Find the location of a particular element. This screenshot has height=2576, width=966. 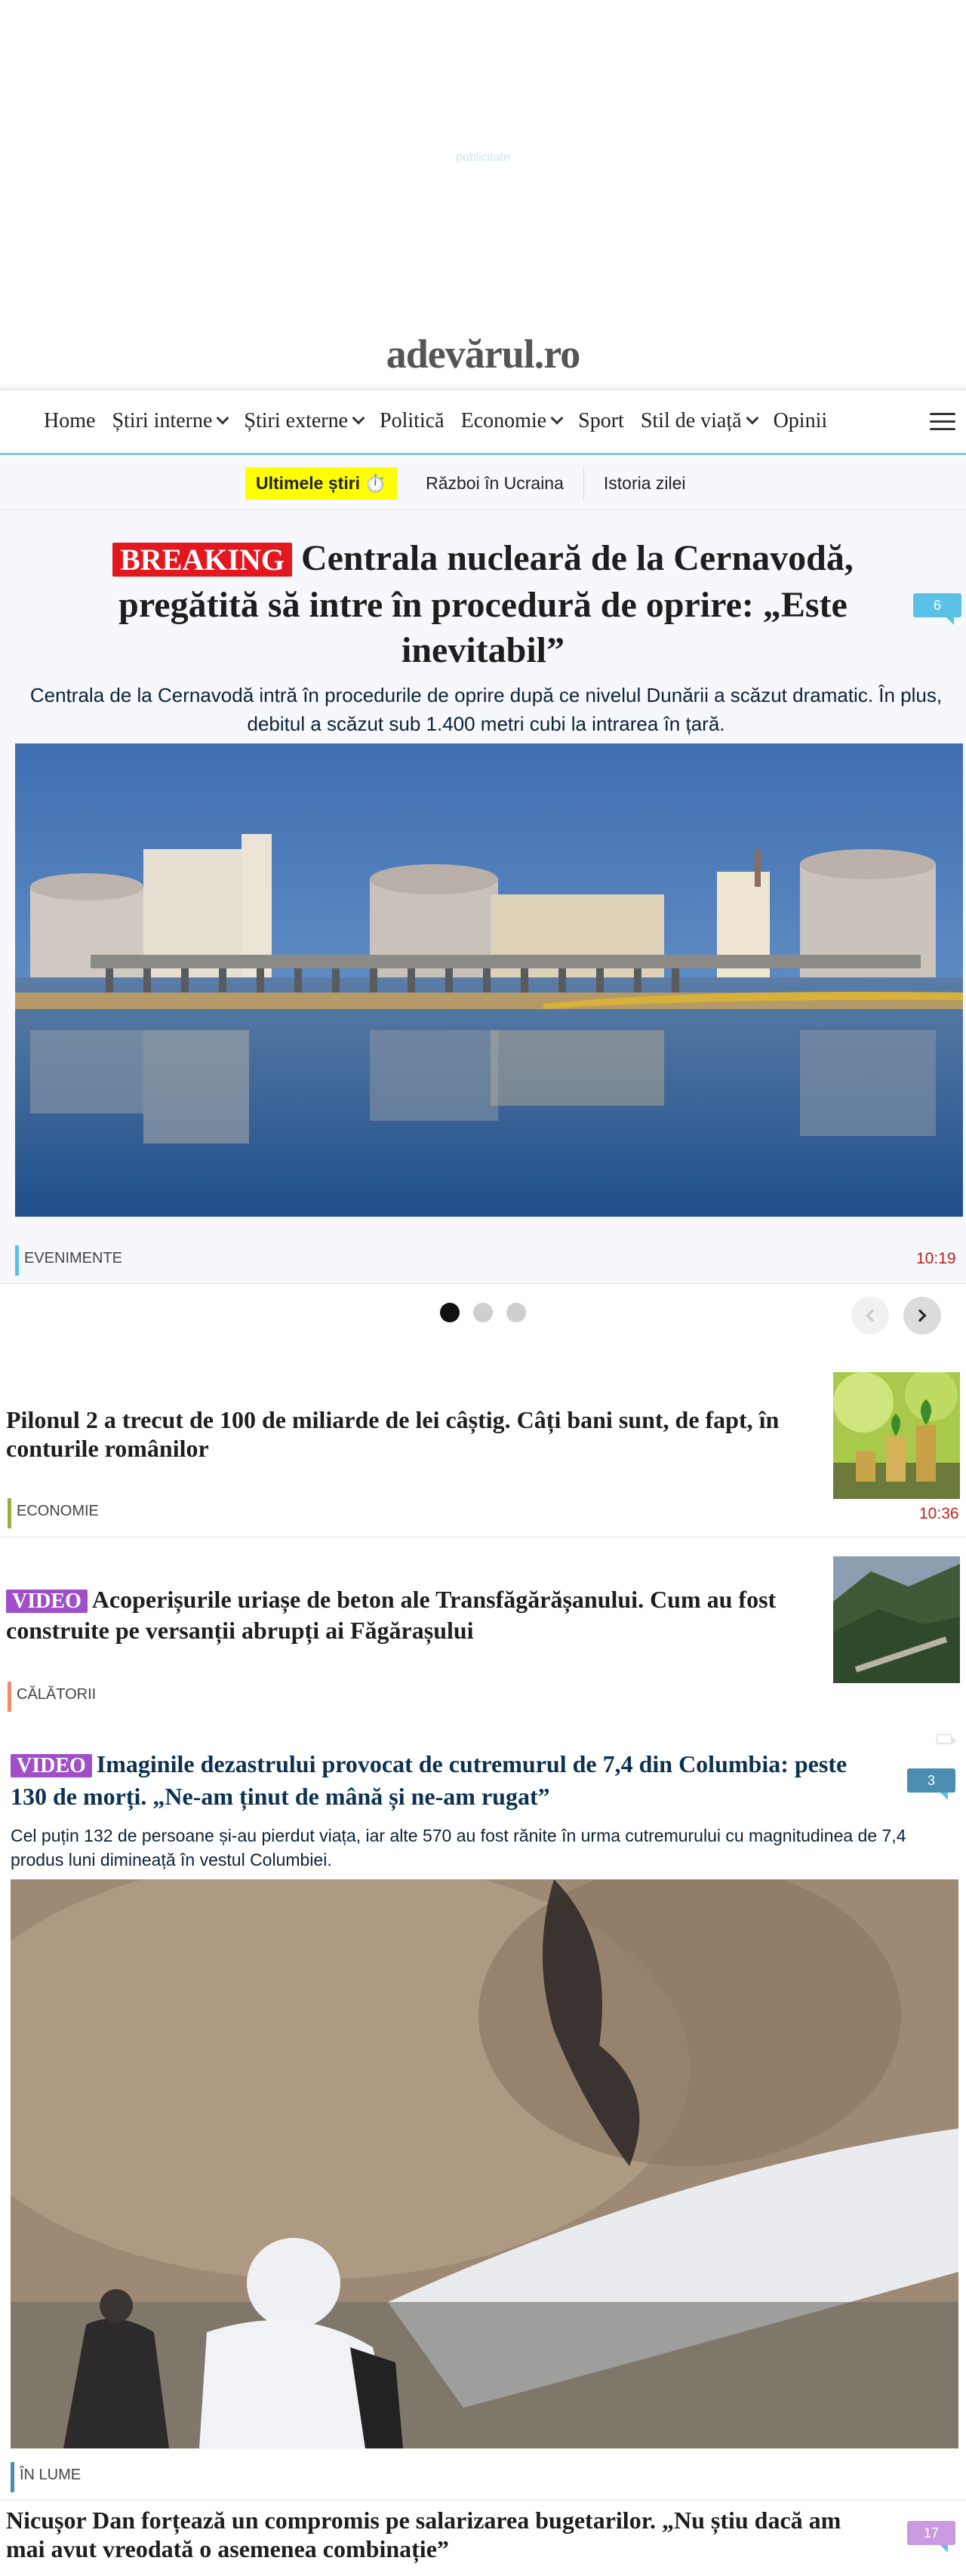

nav-label: Opinii is located at coordinates (800, 420).